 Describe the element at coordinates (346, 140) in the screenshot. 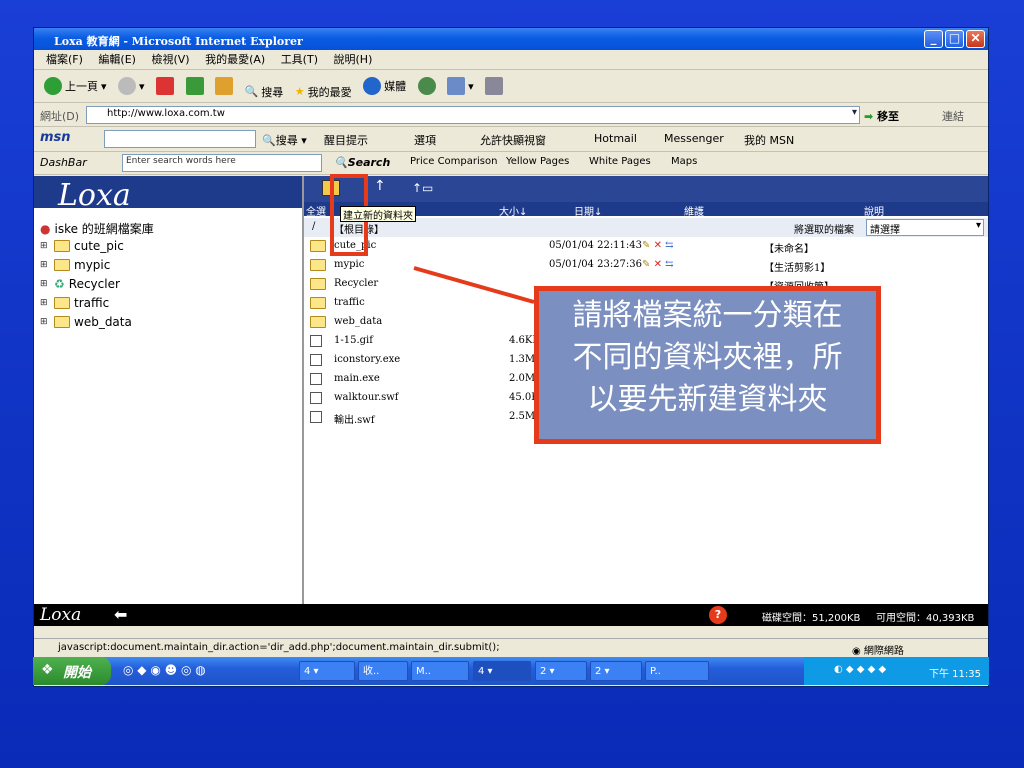

I see `msn-highlight-button: 醒目提示` at that location.